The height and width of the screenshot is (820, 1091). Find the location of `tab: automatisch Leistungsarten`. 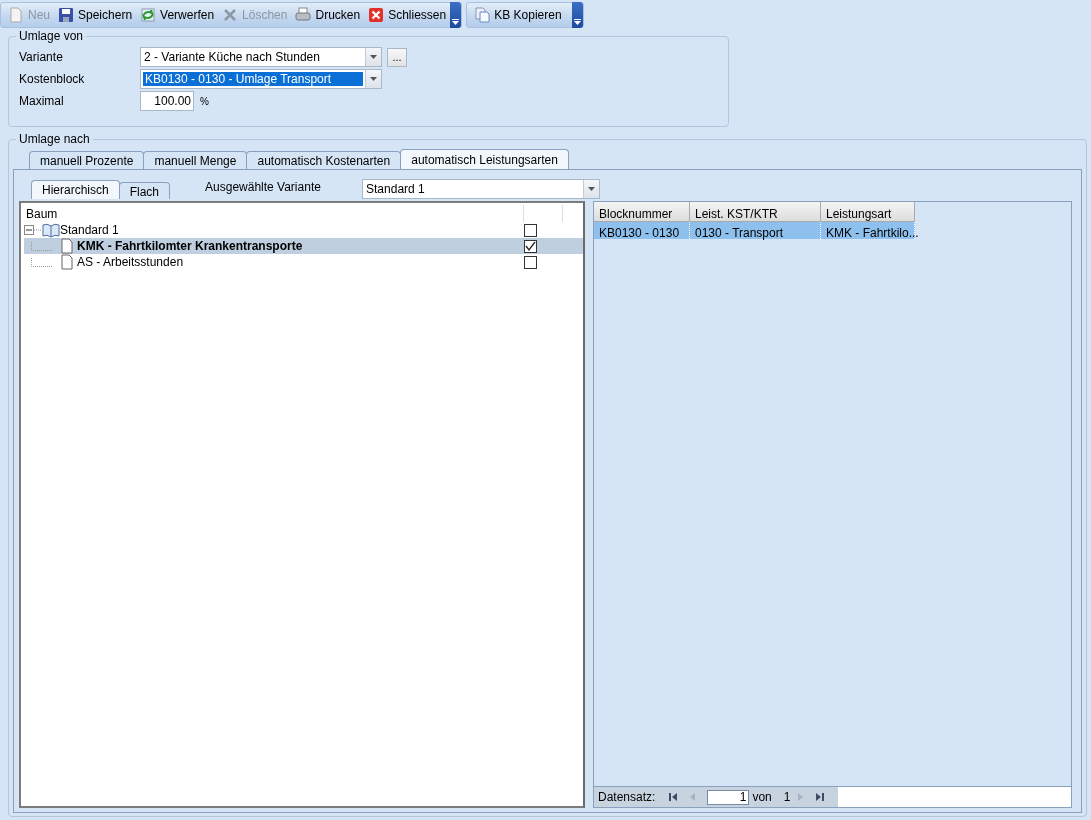

tab: automatisch Leistungsarten is located at coordinates (484, 159).